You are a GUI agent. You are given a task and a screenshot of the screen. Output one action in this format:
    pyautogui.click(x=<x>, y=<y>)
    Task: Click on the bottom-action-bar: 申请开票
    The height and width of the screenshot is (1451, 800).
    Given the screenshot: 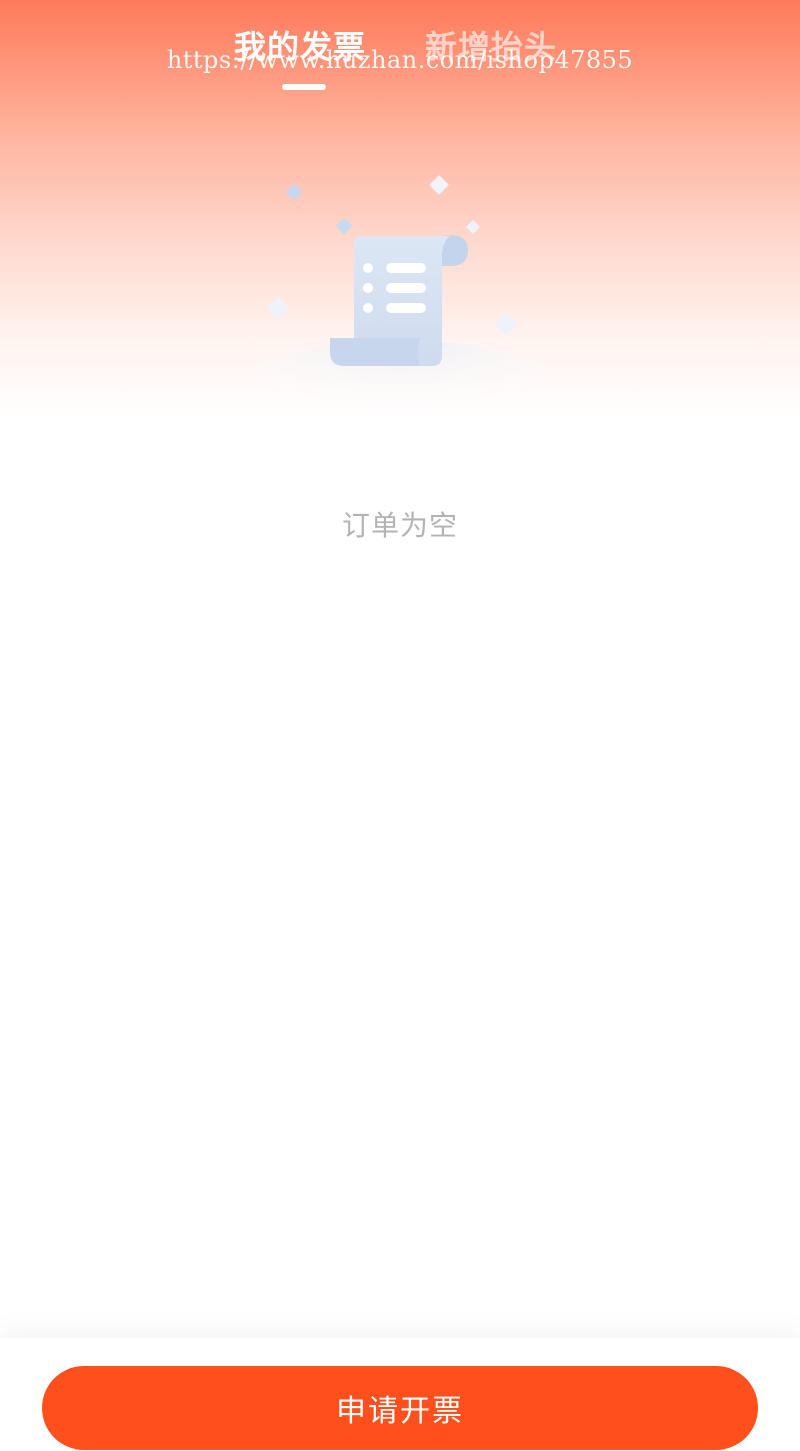 What is the action you would take?
    pyautogui.click(x=400, y=1394)
    